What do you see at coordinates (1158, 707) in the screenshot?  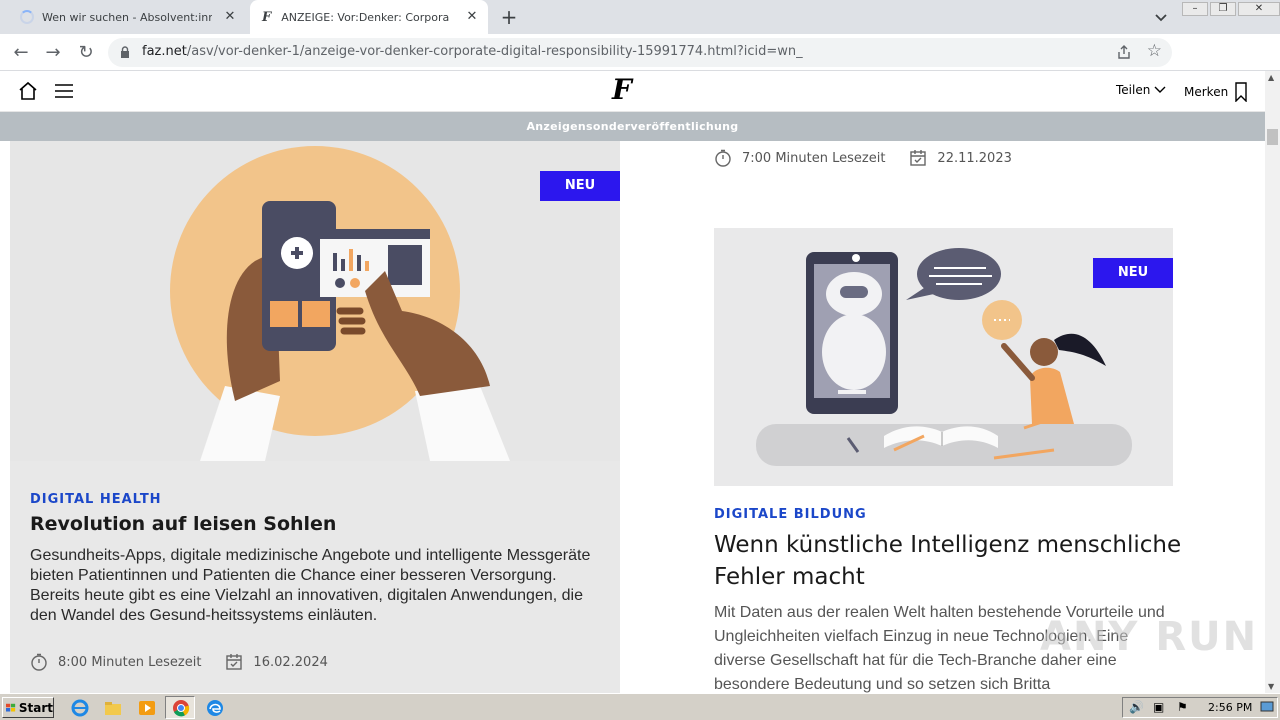 I see `network-icon: ▣` at bounding box center [1158, 707].